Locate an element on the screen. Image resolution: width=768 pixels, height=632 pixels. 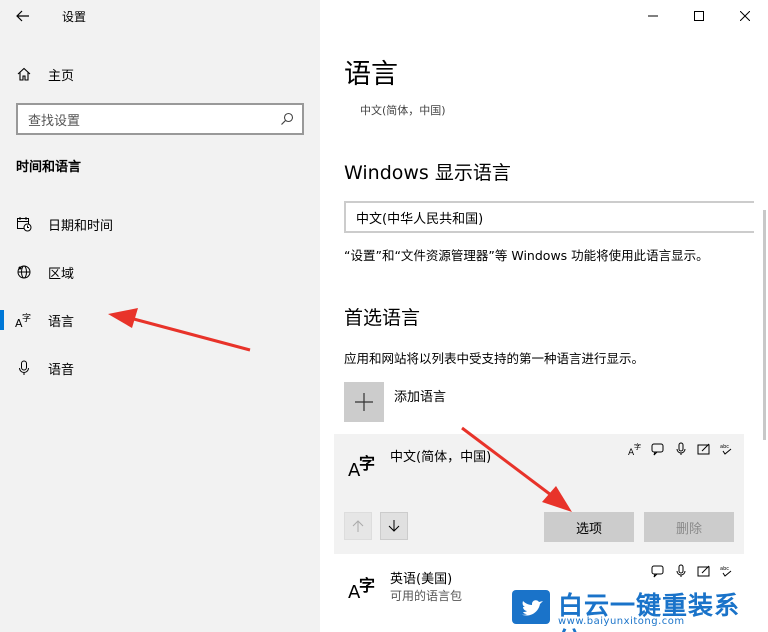
arrow-down-icon is located at coordinates (394, 526).